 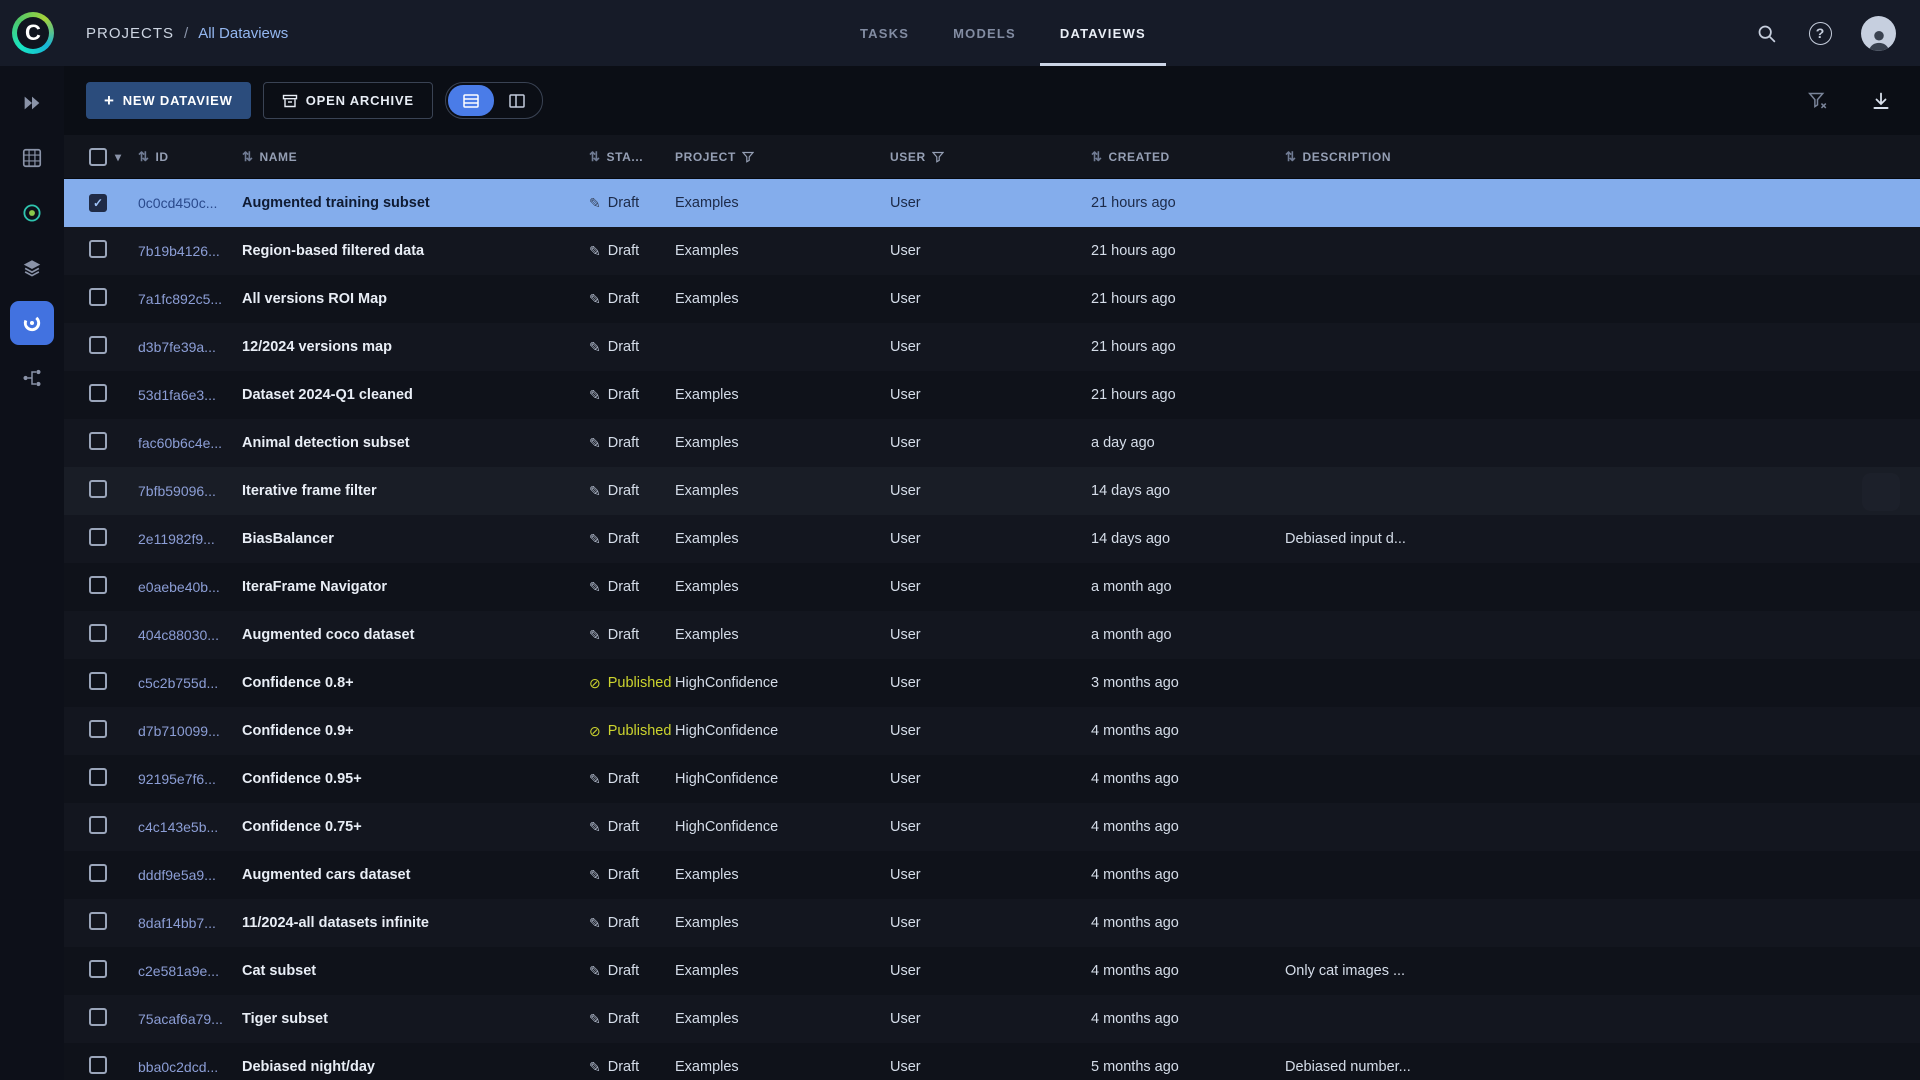 I want to click on select-all-checkbox, so click(x=98, y=156).